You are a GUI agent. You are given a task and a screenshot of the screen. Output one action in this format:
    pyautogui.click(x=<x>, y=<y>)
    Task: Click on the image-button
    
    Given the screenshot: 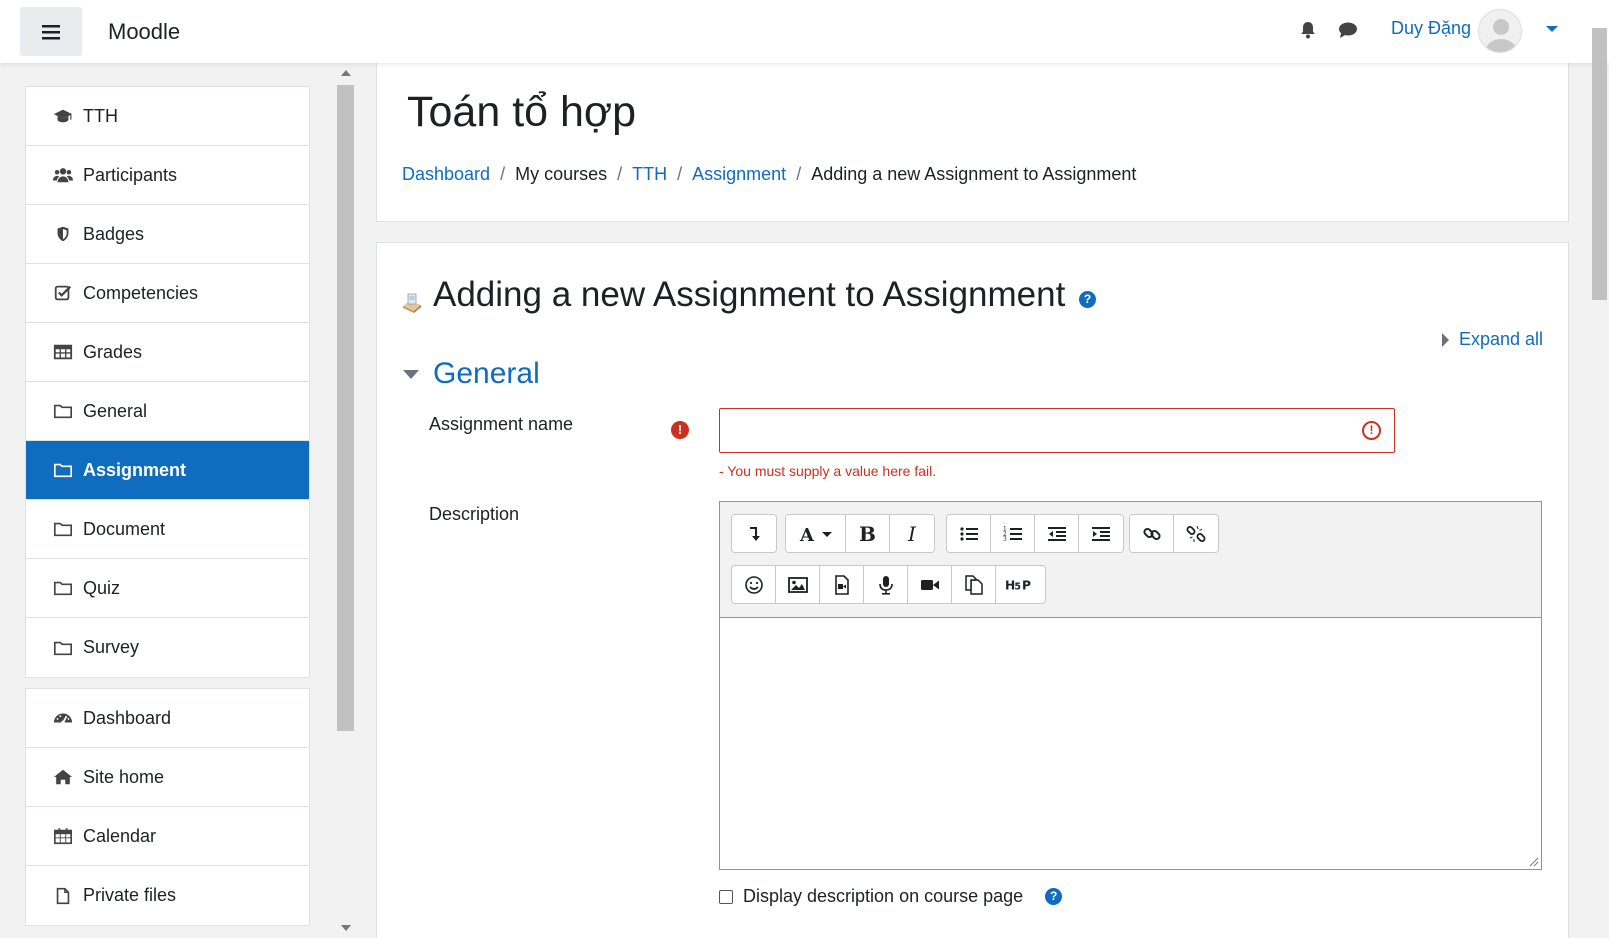 What is the action you would take?
    pyautogui.click(x=798, y=584)
    